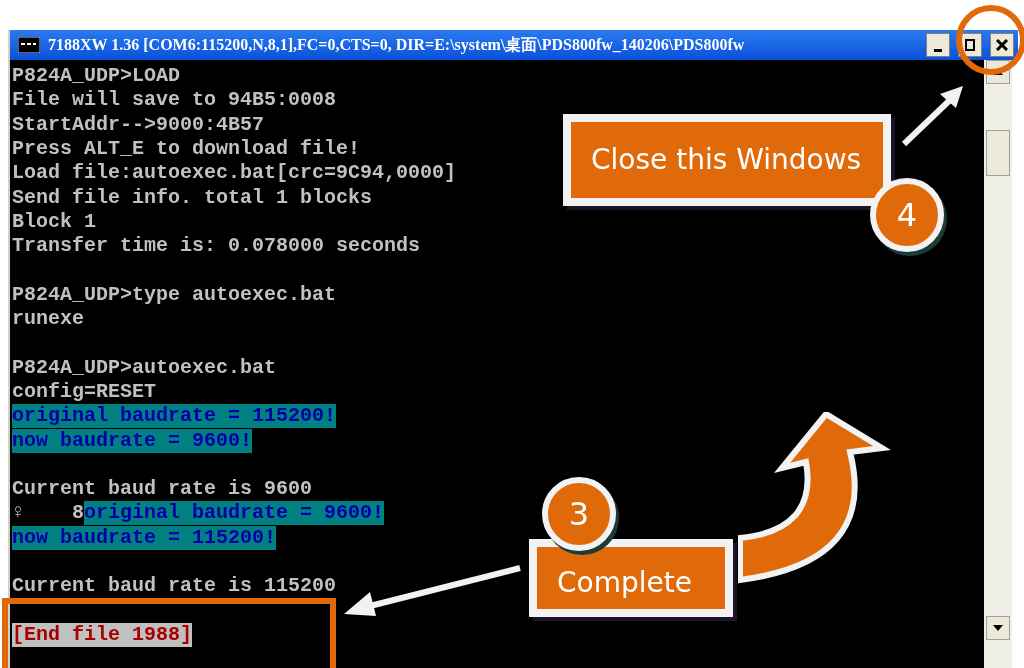  Describe the element at coordinates (174, 586) in the screenshot. I see `console-text: Current baud rate is 115200` at that location.